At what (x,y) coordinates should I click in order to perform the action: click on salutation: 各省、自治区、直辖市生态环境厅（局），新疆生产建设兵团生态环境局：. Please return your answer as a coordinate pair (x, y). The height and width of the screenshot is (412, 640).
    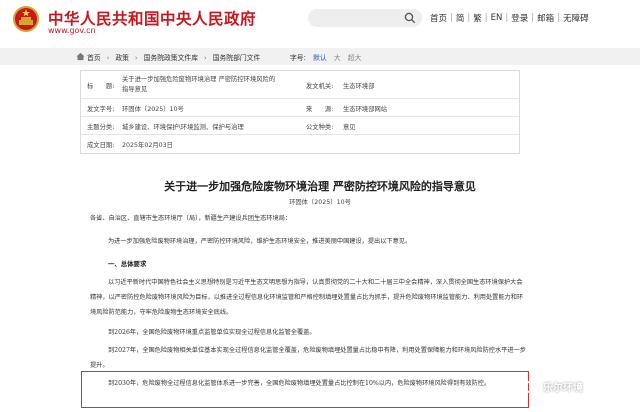
    Looking at the image, I should click on (191, 218).